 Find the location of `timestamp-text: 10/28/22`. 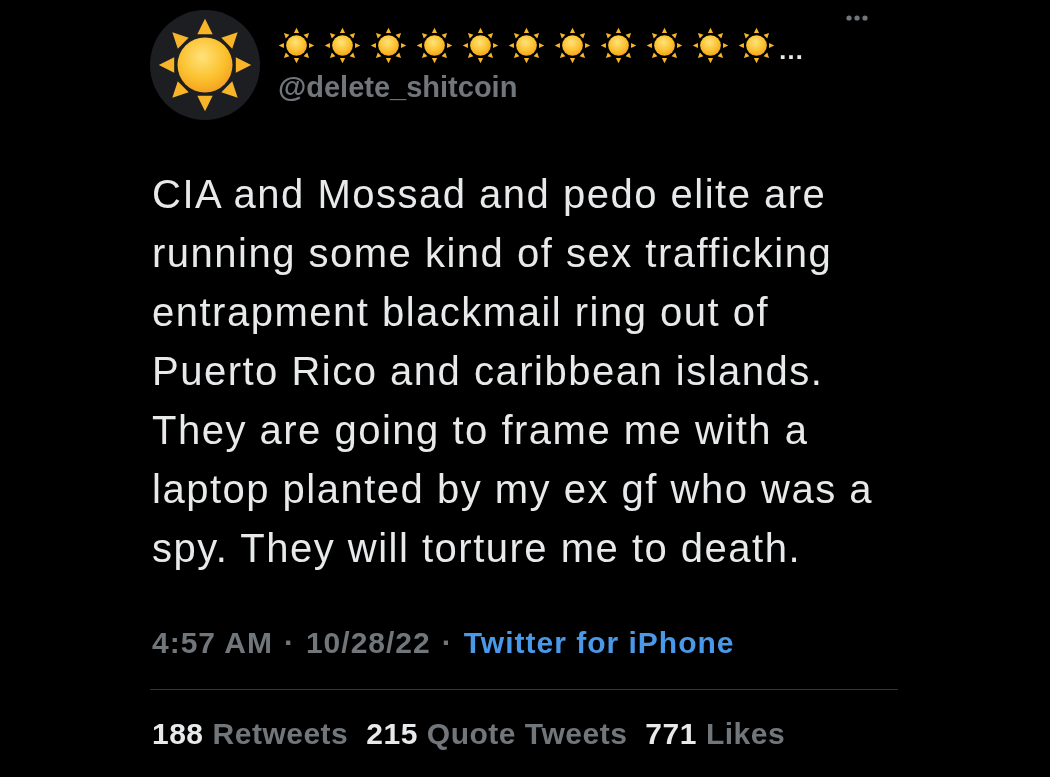

timestamp-text: 10/28/22 is located at coordinates (368, 643).